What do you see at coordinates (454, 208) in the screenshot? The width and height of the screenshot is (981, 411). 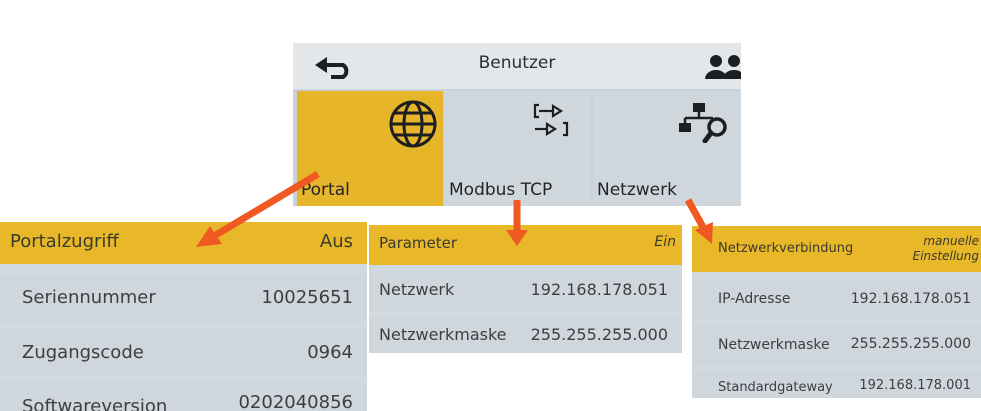 I see `callout-arrows` at bounding box center [454, 208].